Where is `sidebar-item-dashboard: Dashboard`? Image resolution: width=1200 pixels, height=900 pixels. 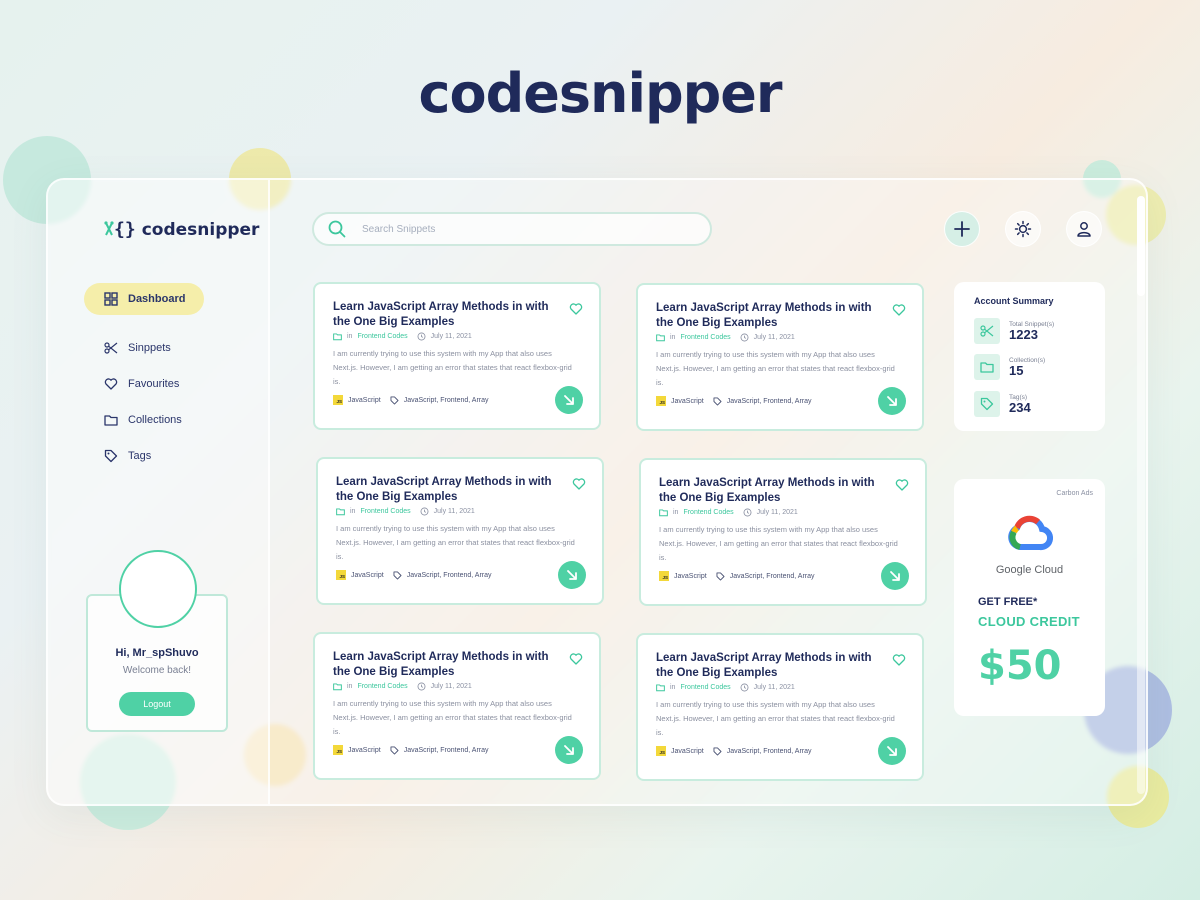 sidebar-item-dashboard: Dashboard is located at coordinates (144, 299).